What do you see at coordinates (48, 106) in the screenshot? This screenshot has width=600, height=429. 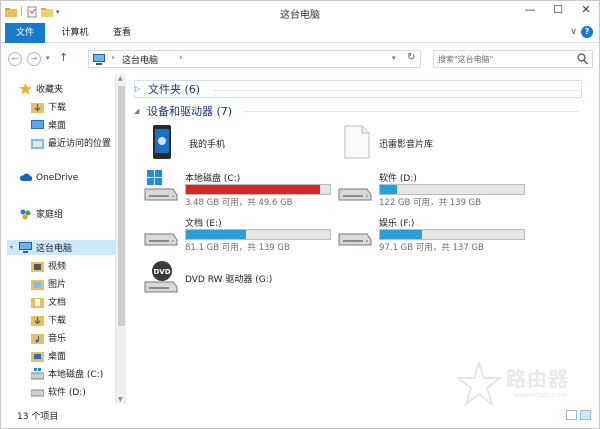 I see `nav-item-downloads: 下载` at bounding box center [48, 106].